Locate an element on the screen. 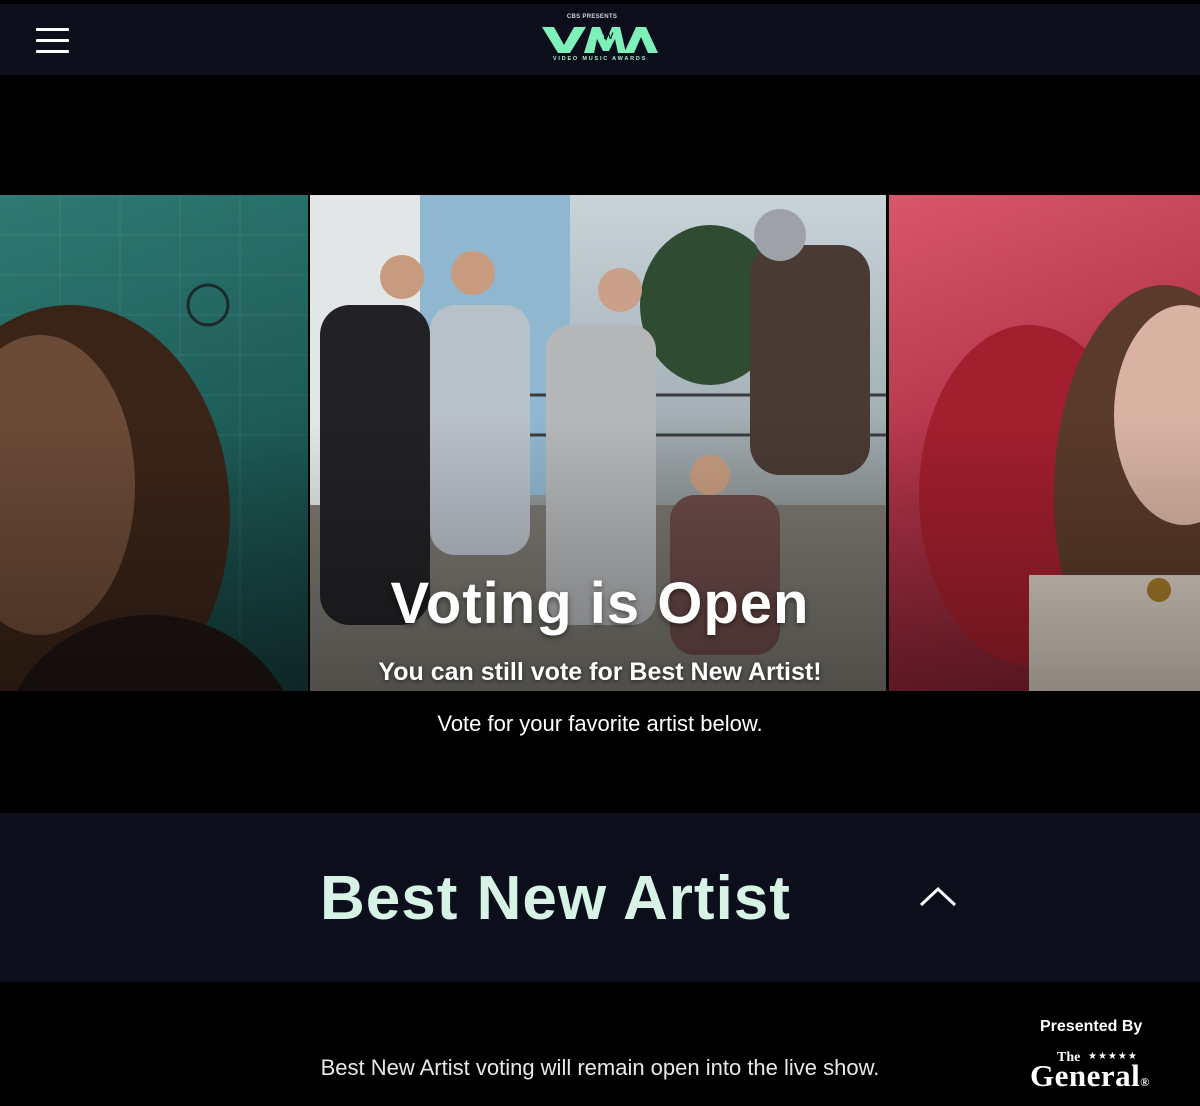 Image resolution: width=1200 pixels, height=1106 pixels. vma-logo: CBS PRESENTS TV VIDEO MUSIC AWARDS is located at coordinates (600, 42).